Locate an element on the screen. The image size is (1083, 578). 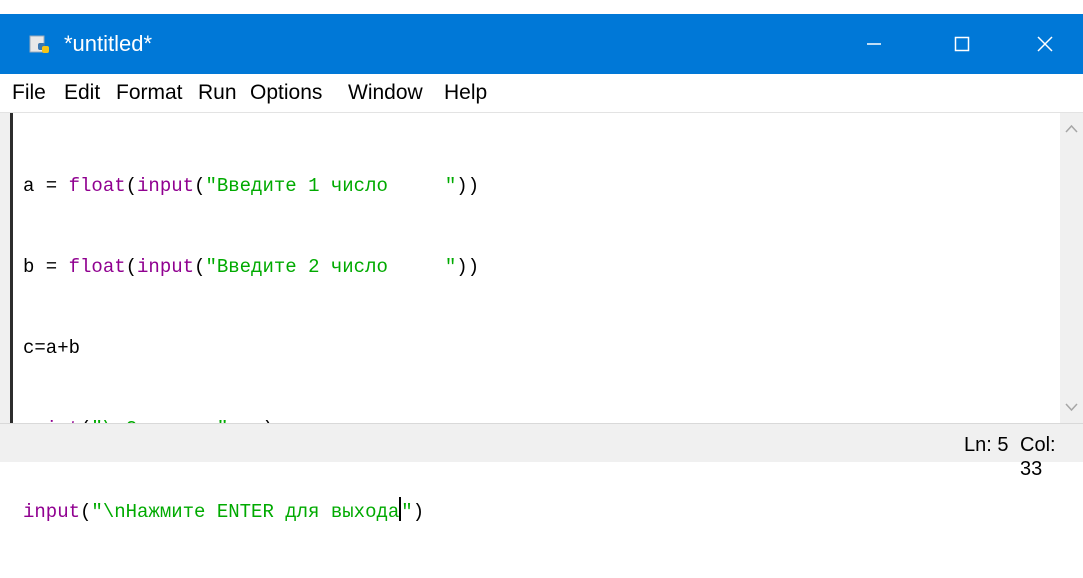
menu-format: Format is located at coordinates (149, 93).